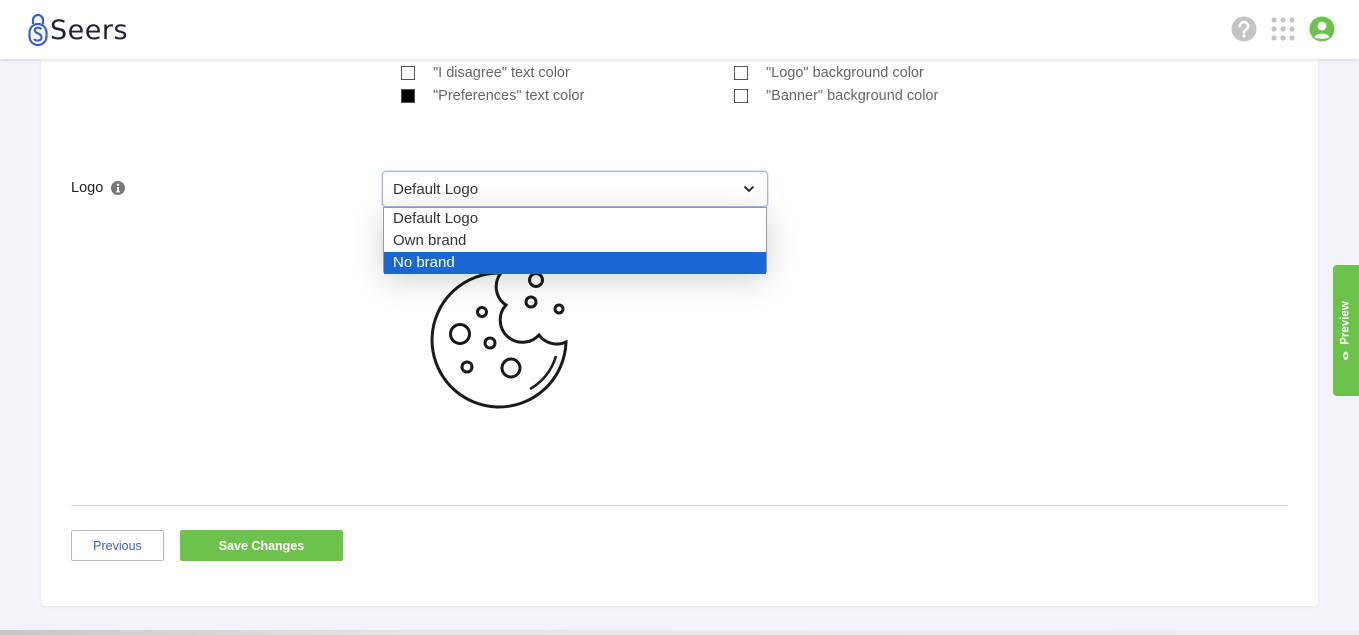  I want to click on logo-option-own-brand: Own brand, so click(575, 241).